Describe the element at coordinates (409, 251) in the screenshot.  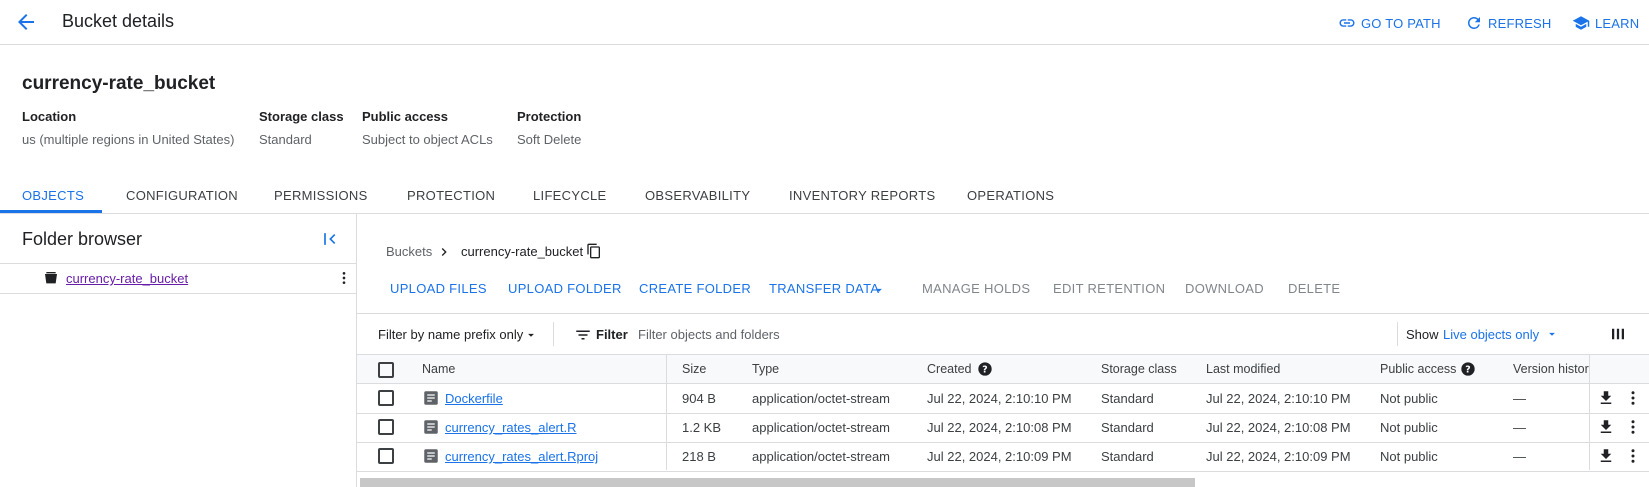
I see `breadcrumb-buckets: Buckets` at that location.